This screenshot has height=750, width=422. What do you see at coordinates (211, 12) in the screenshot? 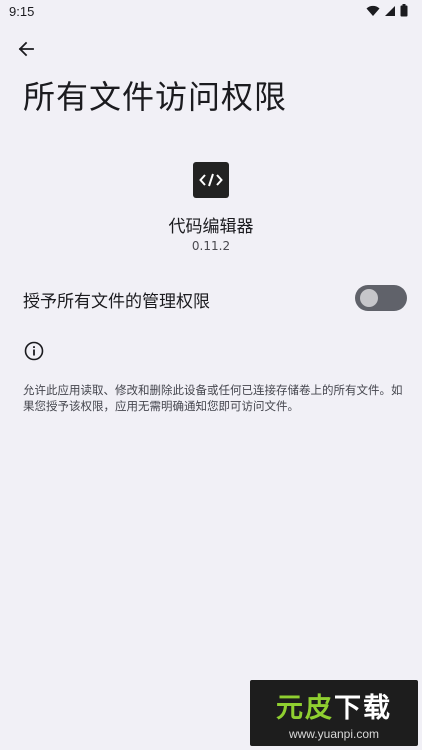
I see `status-bar: 9:15` at bounding box center [211, 12].